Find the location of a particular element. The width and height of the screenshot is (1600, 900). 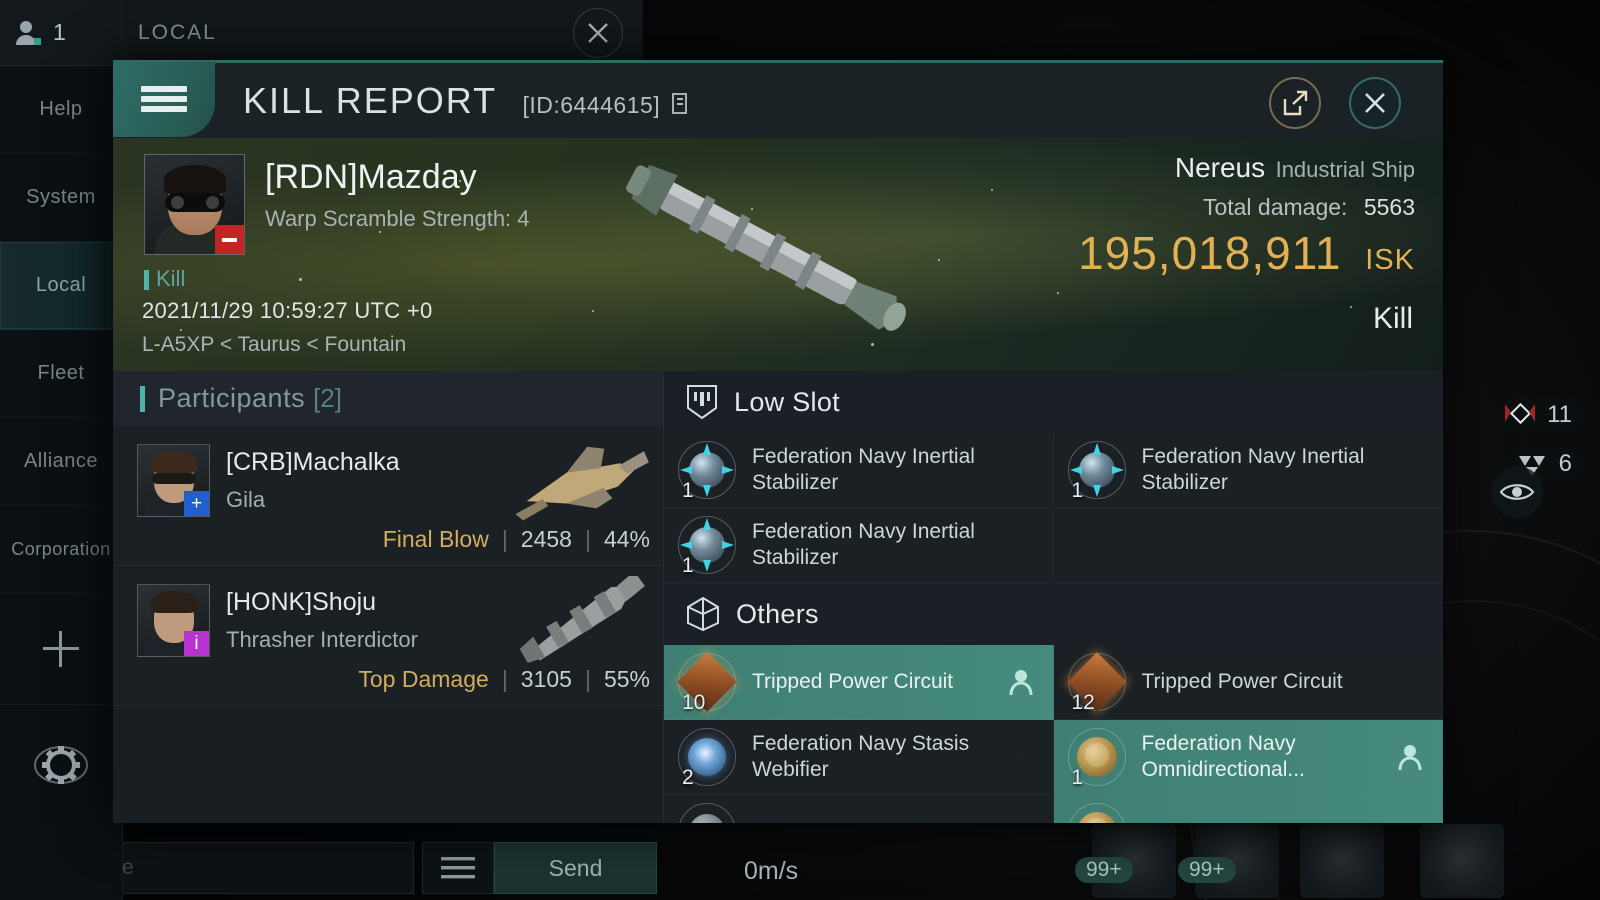

sidebar-item-local: Local is located at coordinates (61, 286).